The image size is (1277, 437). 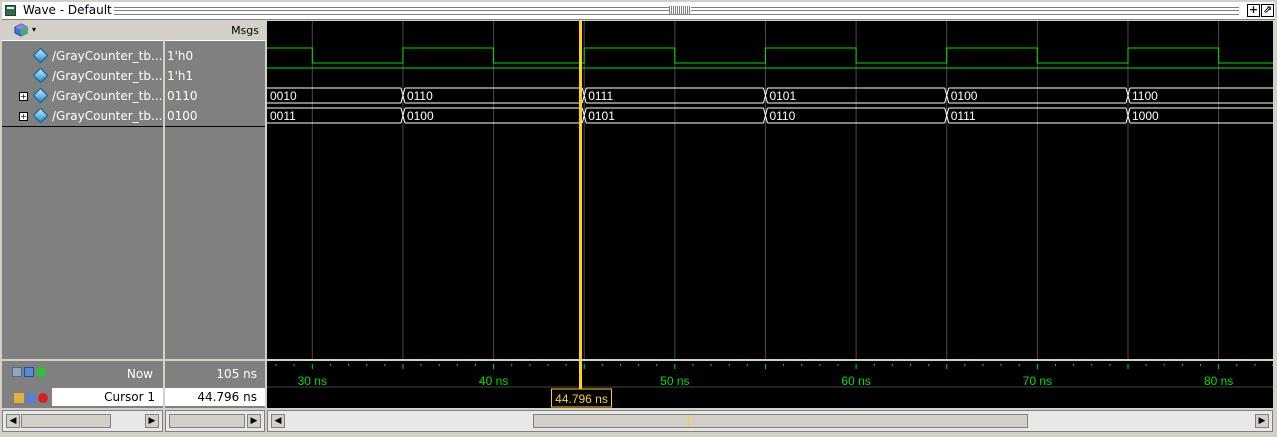 I want to click on bus-a-value-label: 0111, so click(x=600, y=96).